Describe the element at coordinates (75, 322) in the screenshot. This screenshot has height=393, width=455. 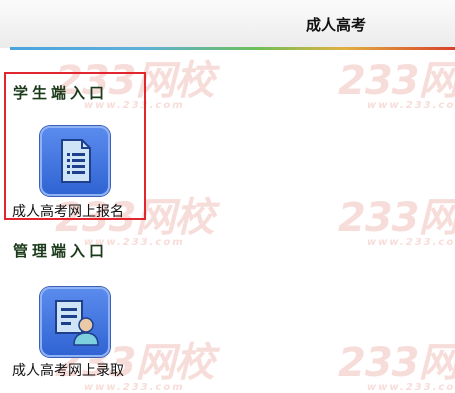
I see `admin-user-icon` at that location.